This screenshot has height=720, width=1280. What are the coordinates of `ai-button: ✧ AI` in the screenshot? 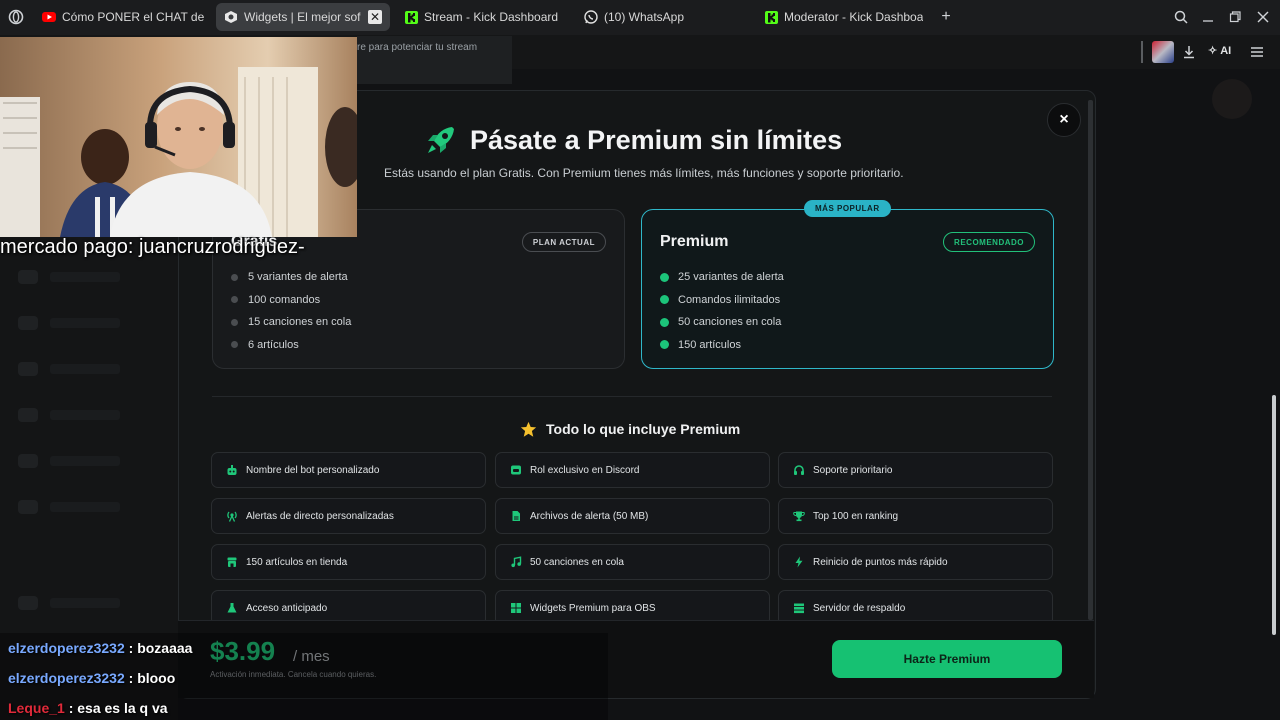 It's located at (1220, 51).